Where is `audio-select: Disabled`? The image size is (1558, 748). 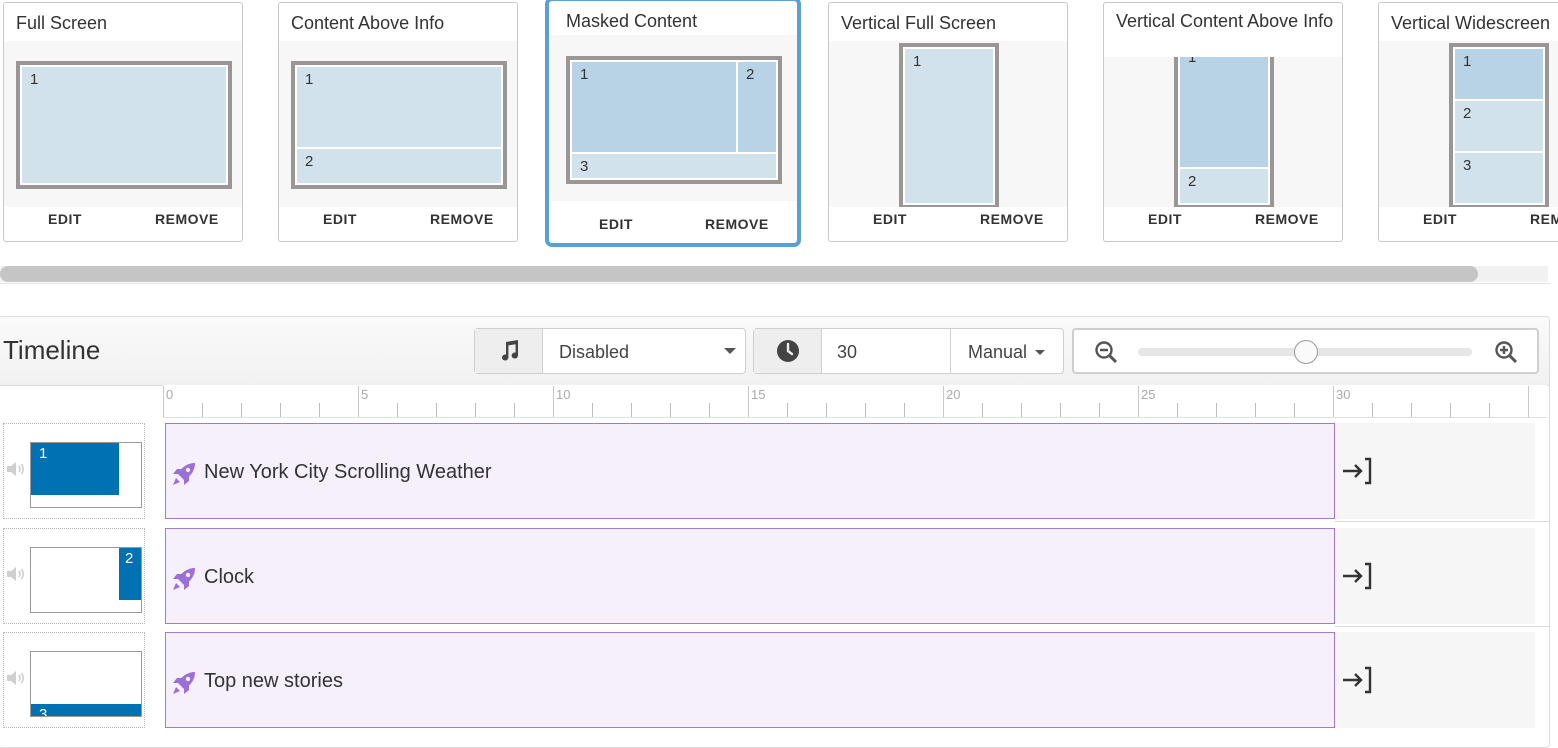
audio-select: Disabled is located at coordinates (594, 352).